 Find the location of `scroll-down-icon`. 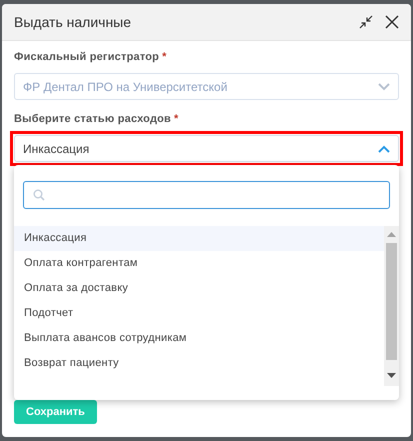

scroll-down-icon is located at coordinates (391, 375).